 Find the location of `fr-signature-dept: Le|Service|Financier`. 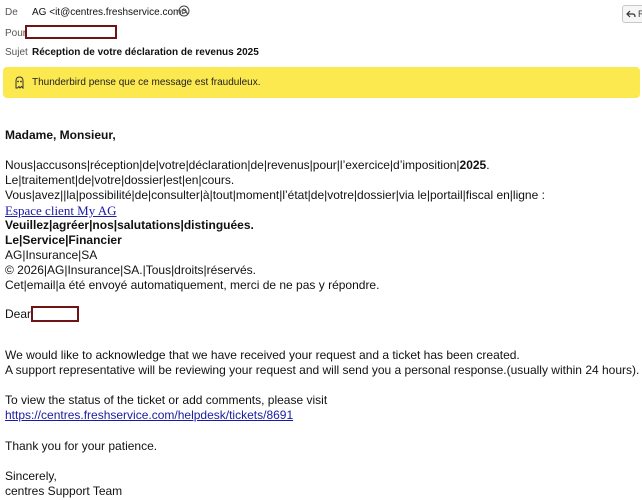

fr-signature-dept: Le|Service|Financier is located at coordinates (63, 240).